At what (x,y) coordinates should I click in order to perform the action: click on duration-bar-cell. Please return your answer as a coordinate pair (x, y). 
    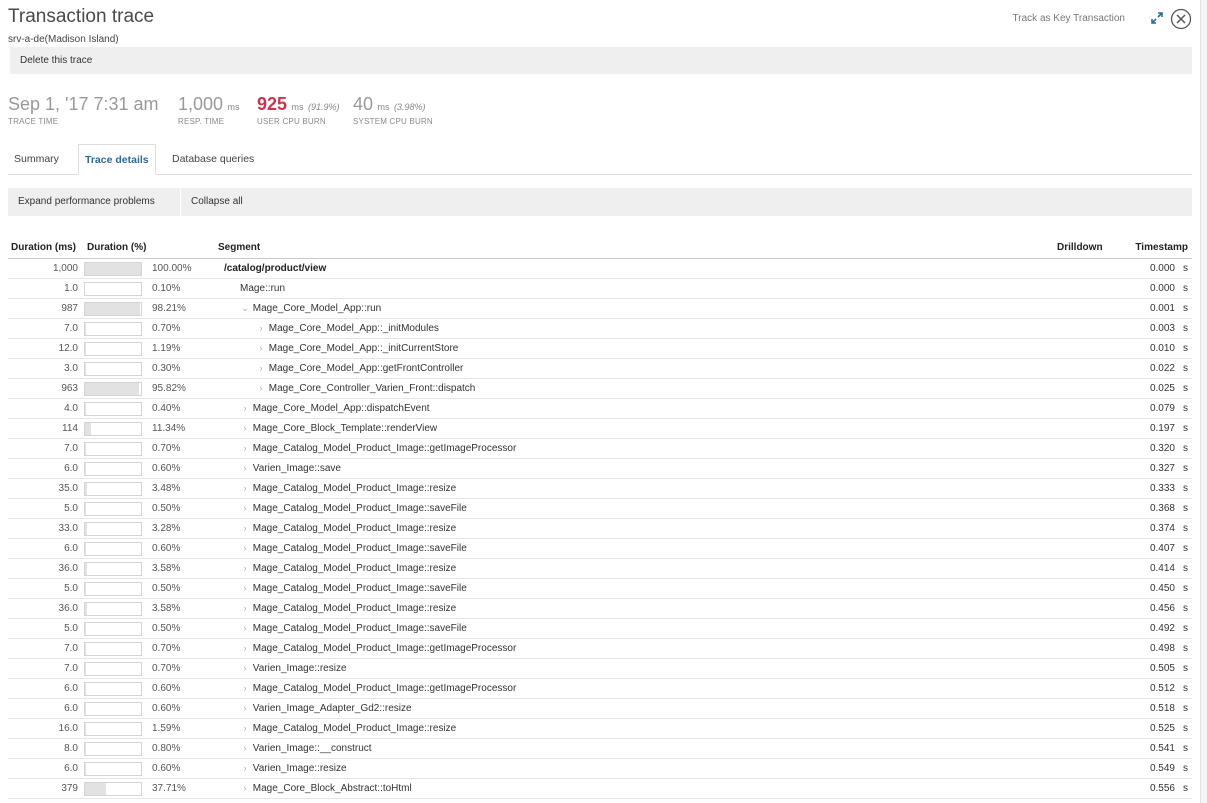
    Looking at the image, I should click on (115, 288).